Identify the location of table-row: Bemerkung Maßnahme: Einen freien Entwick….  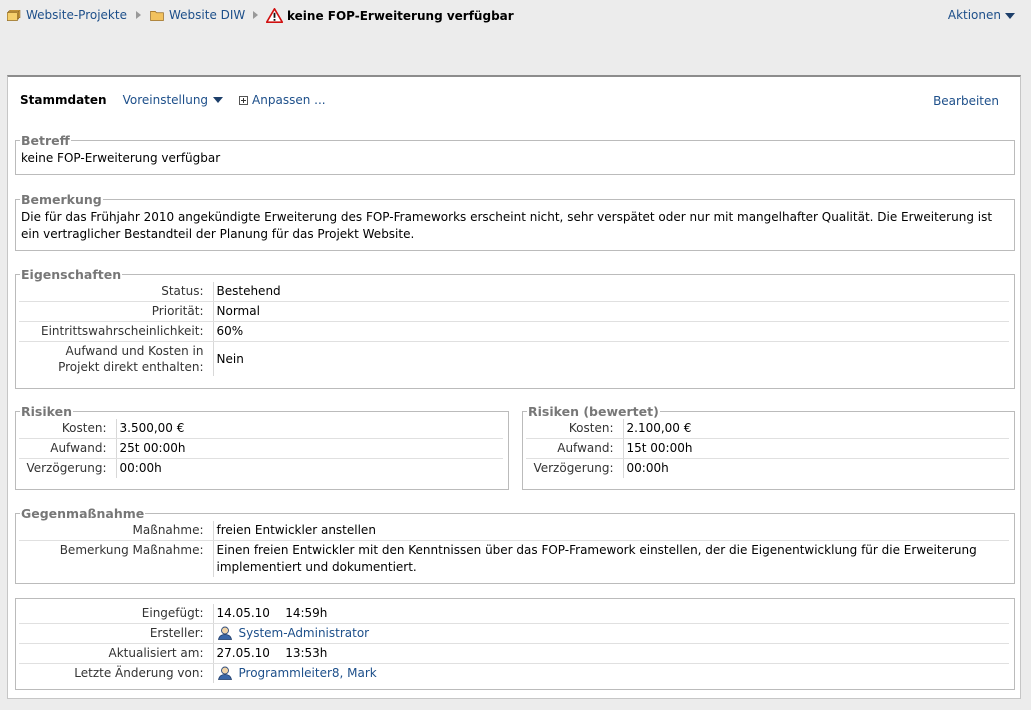
(514, 558).